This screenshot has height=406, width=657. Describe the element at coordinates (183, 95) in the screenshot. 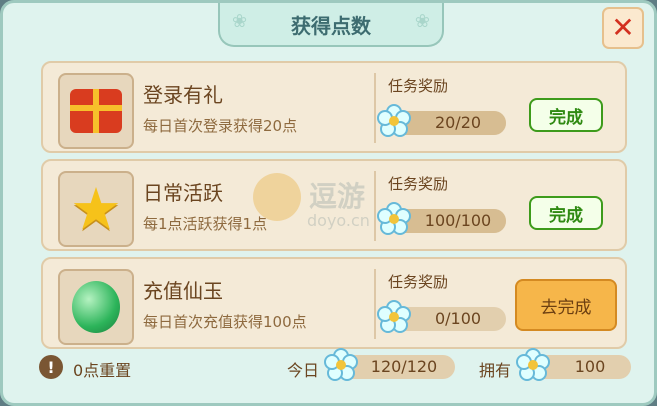

I see `task-title: 登录有礼` at that location.